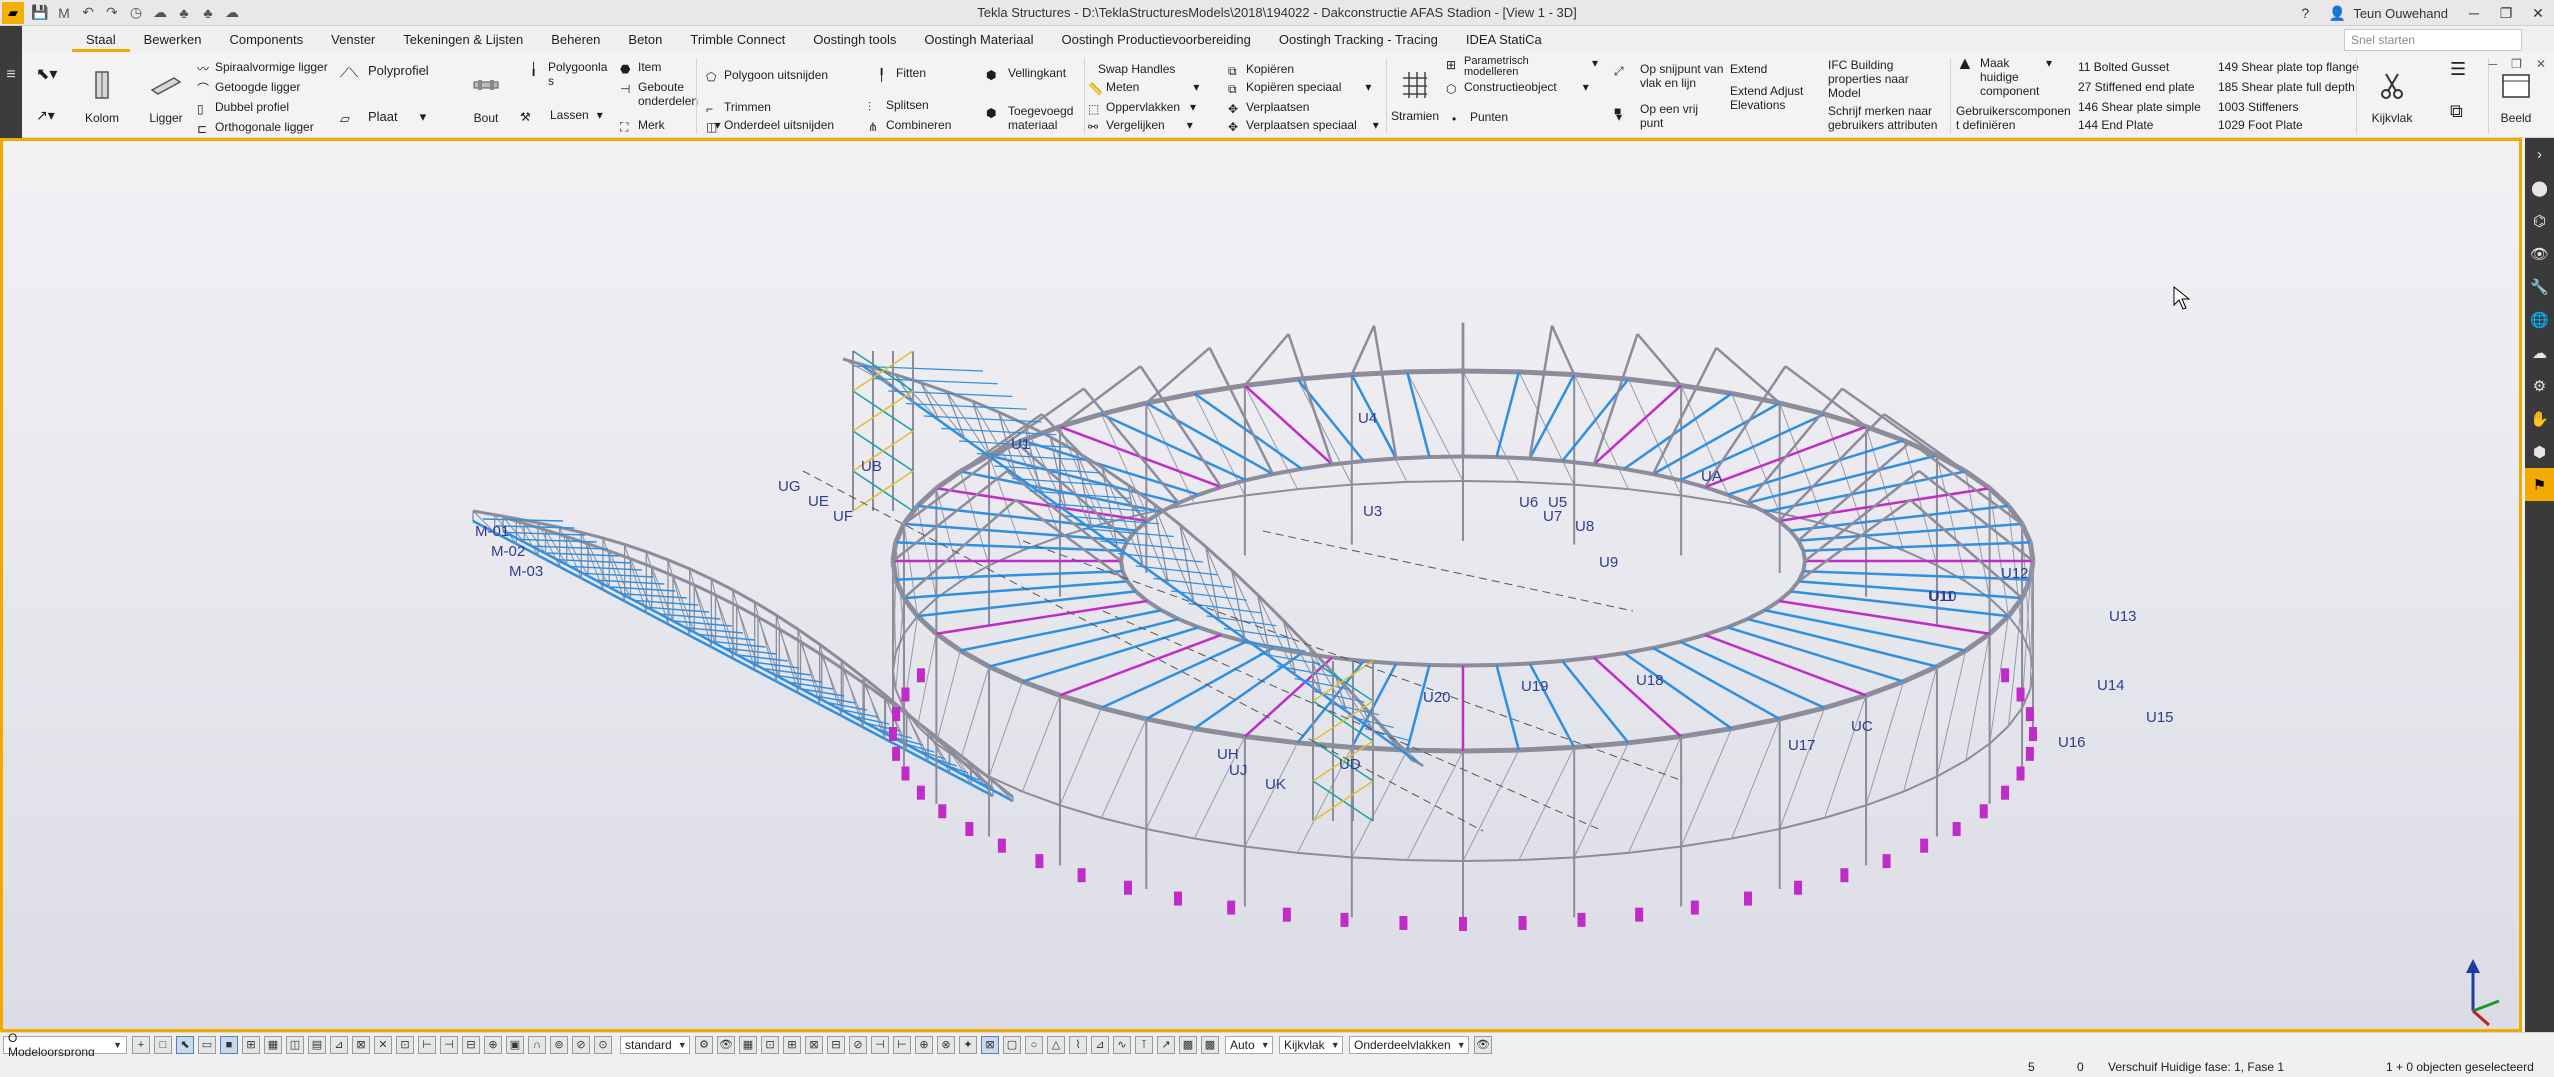 The height and width of the screenshot is (1077, 2554). Describe the element at coordinates (990, 1044) in the screenshot. I see `snap-12-icon: ⊠` at that location.